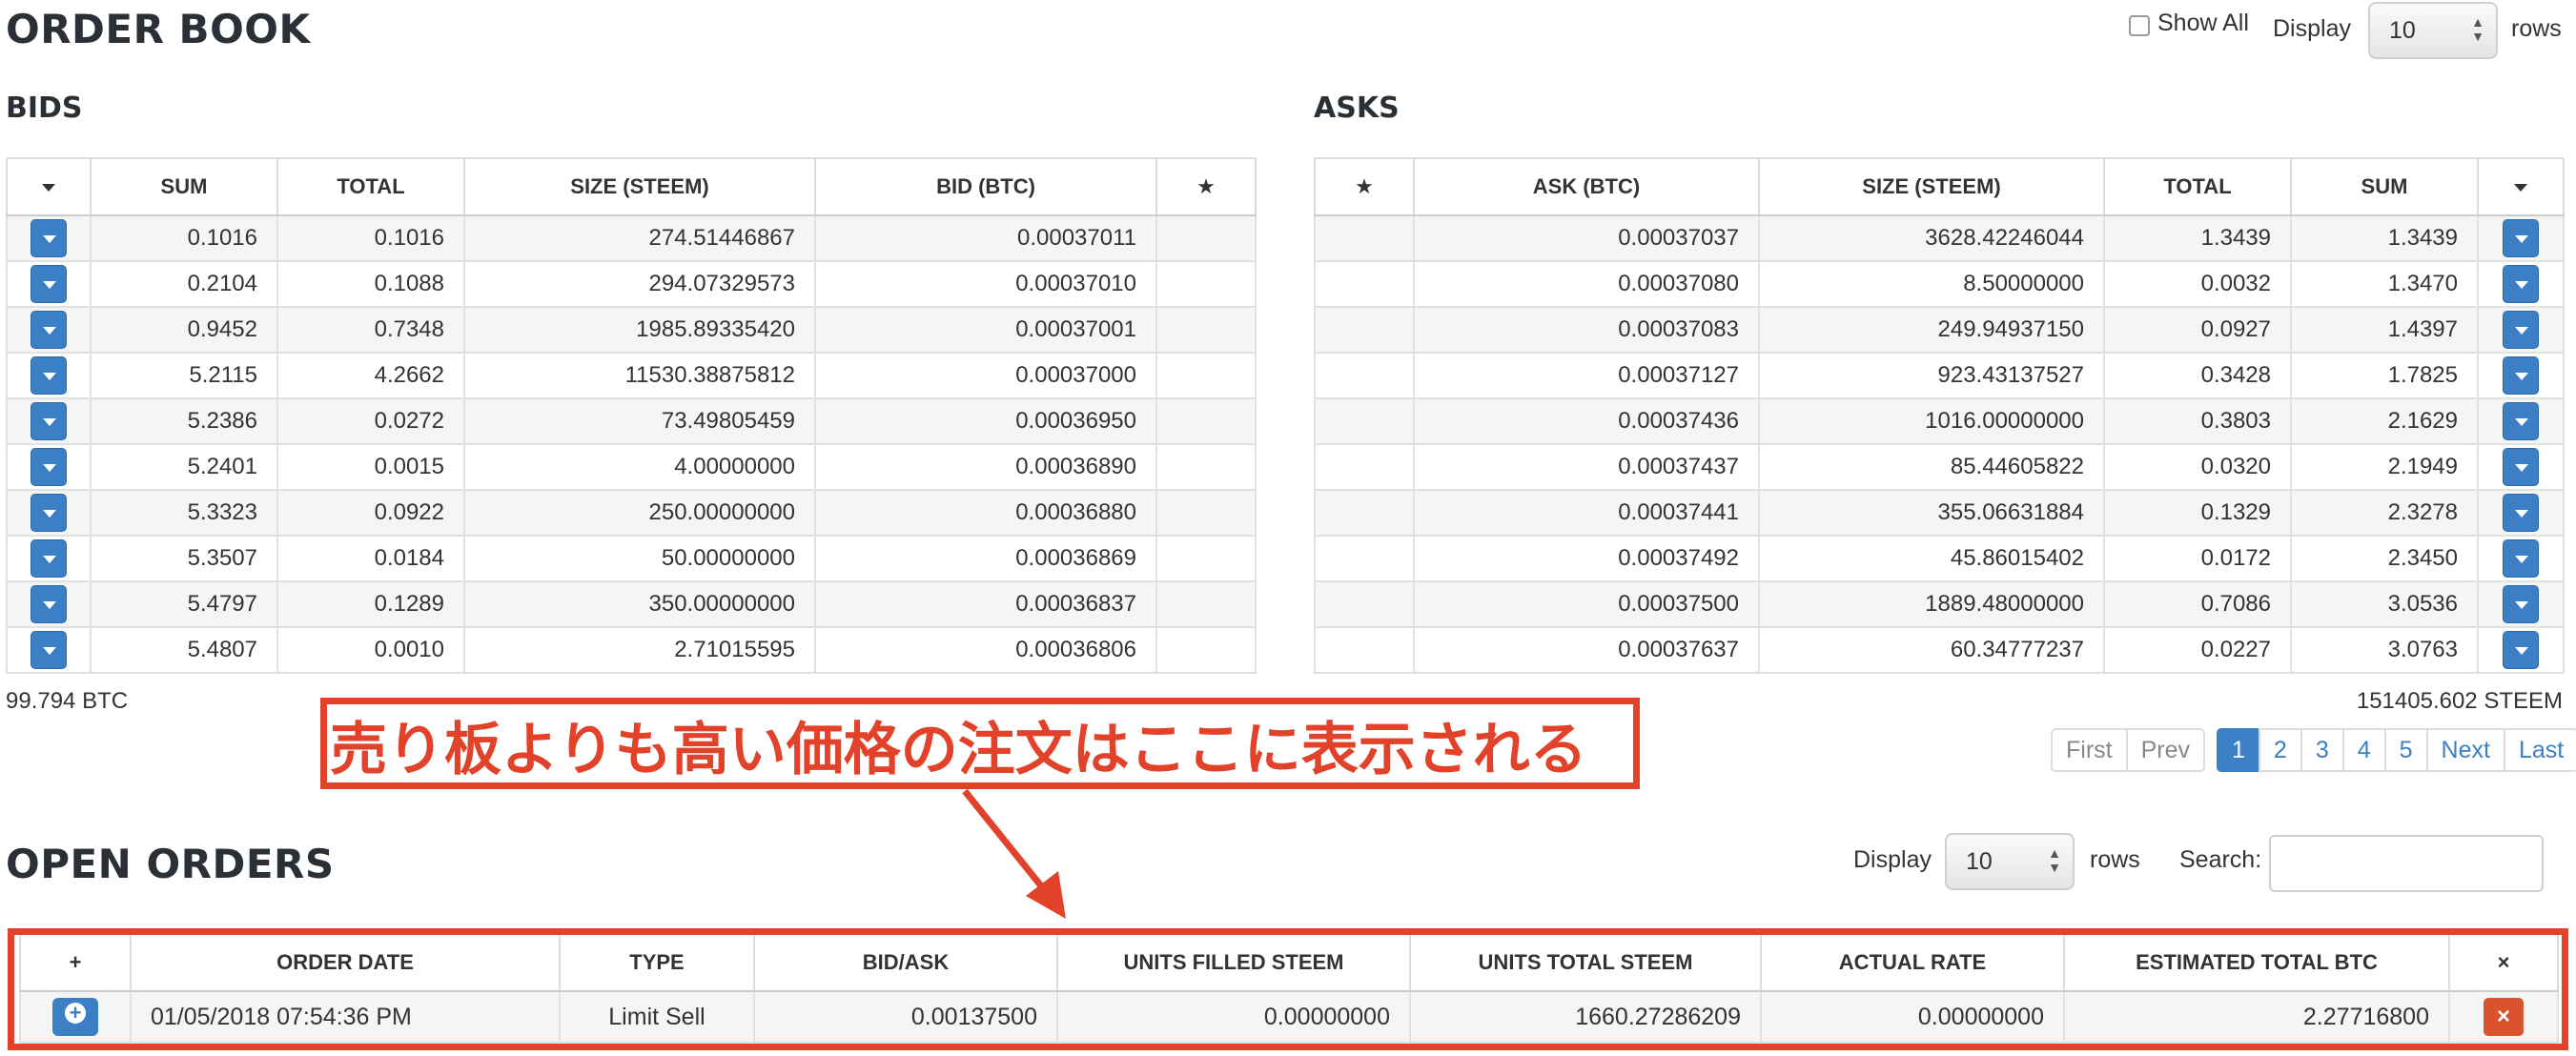 This screenshot has height=1056, width=2576. Describe the element at coordinates (2090, 750) in the screenshot. I see `page-first-button: First` at that location.